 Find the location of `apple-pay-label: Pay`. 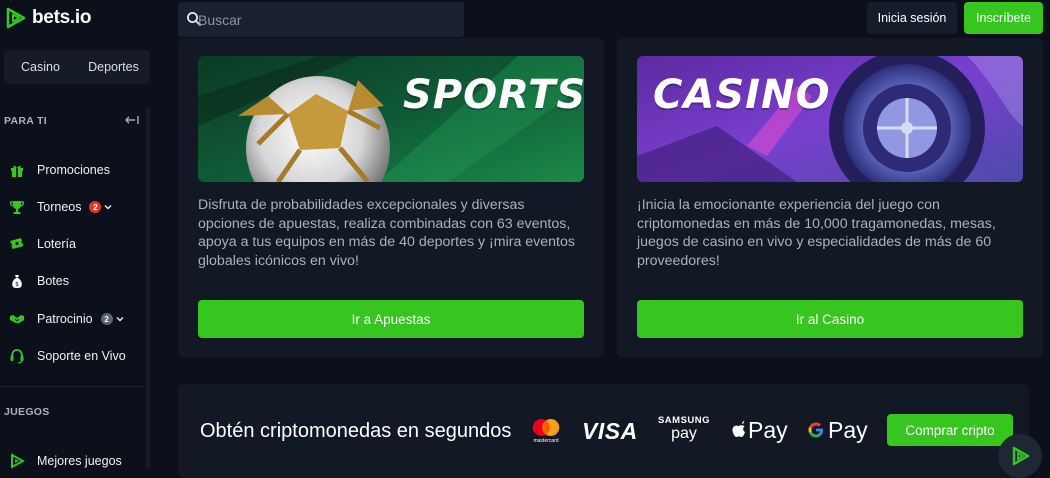

apple-pay-label: Pay is located at coordinates (768, 429).